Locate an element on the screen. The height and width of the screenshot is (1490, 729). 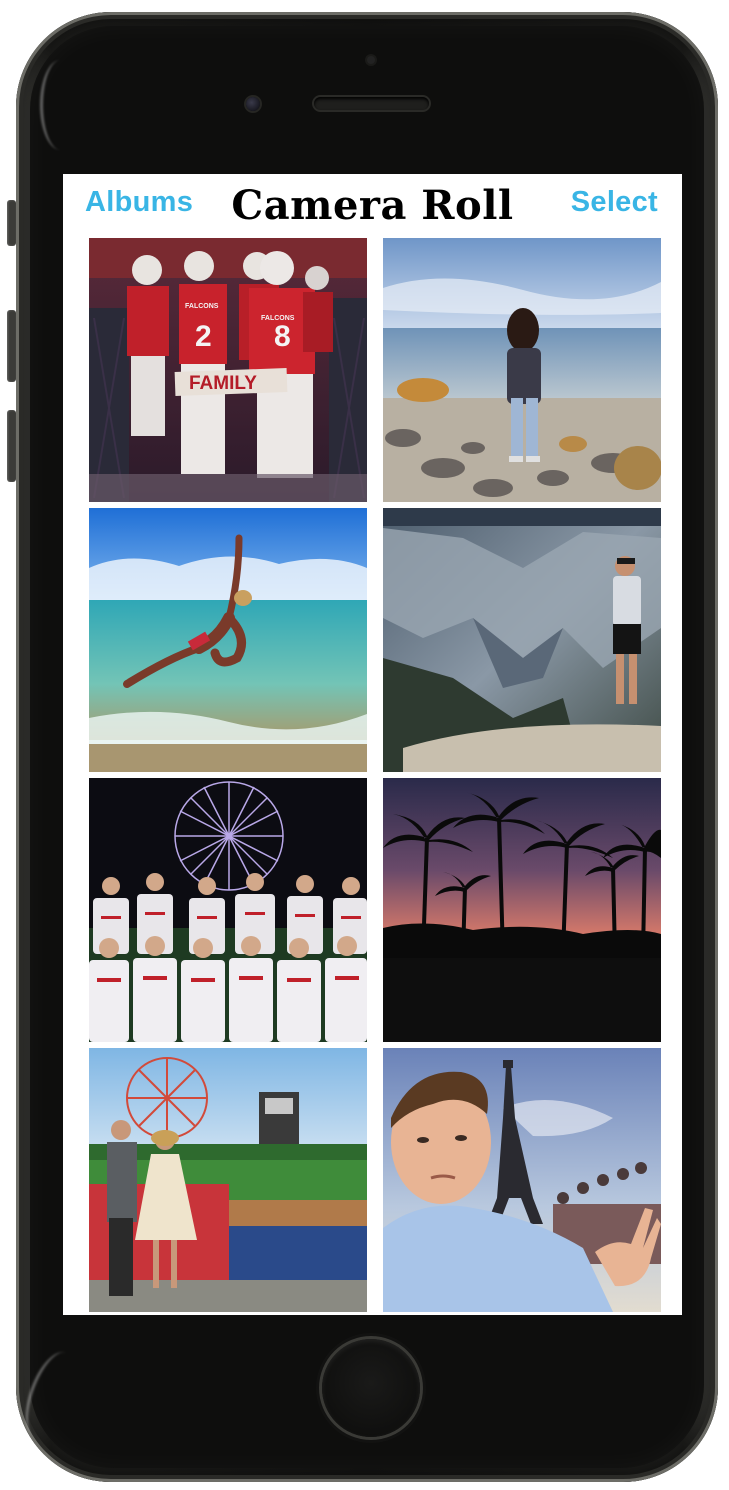
volume-up-button is located at coordinates (11, 346).